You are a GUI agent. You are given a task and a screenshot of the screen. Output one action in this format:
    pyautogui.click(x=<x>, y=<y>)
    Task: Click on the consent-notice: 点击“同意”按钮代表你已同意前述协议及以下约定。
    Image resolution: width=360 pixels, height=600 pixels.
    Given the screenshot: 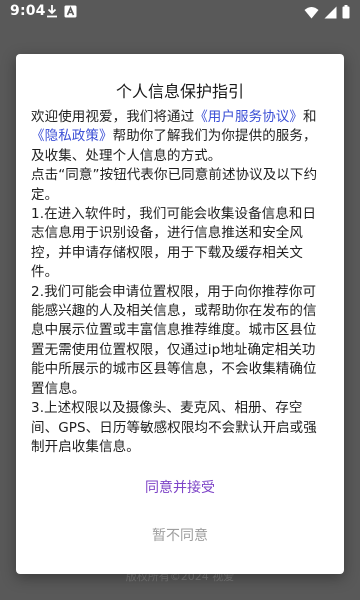 What is the action you would take?
    pyautogui.click(x=174, y=185)
    